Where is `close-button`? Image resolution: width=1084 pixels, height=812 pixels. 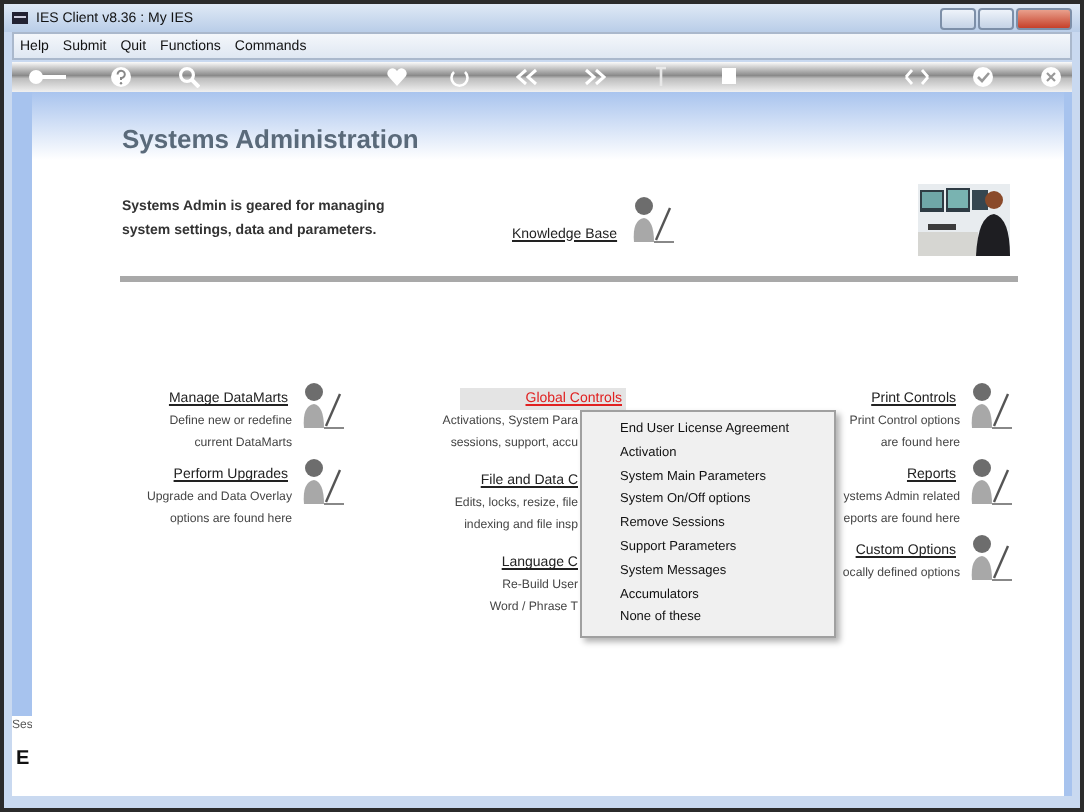 close-button is located at coordinates (1044, 18).